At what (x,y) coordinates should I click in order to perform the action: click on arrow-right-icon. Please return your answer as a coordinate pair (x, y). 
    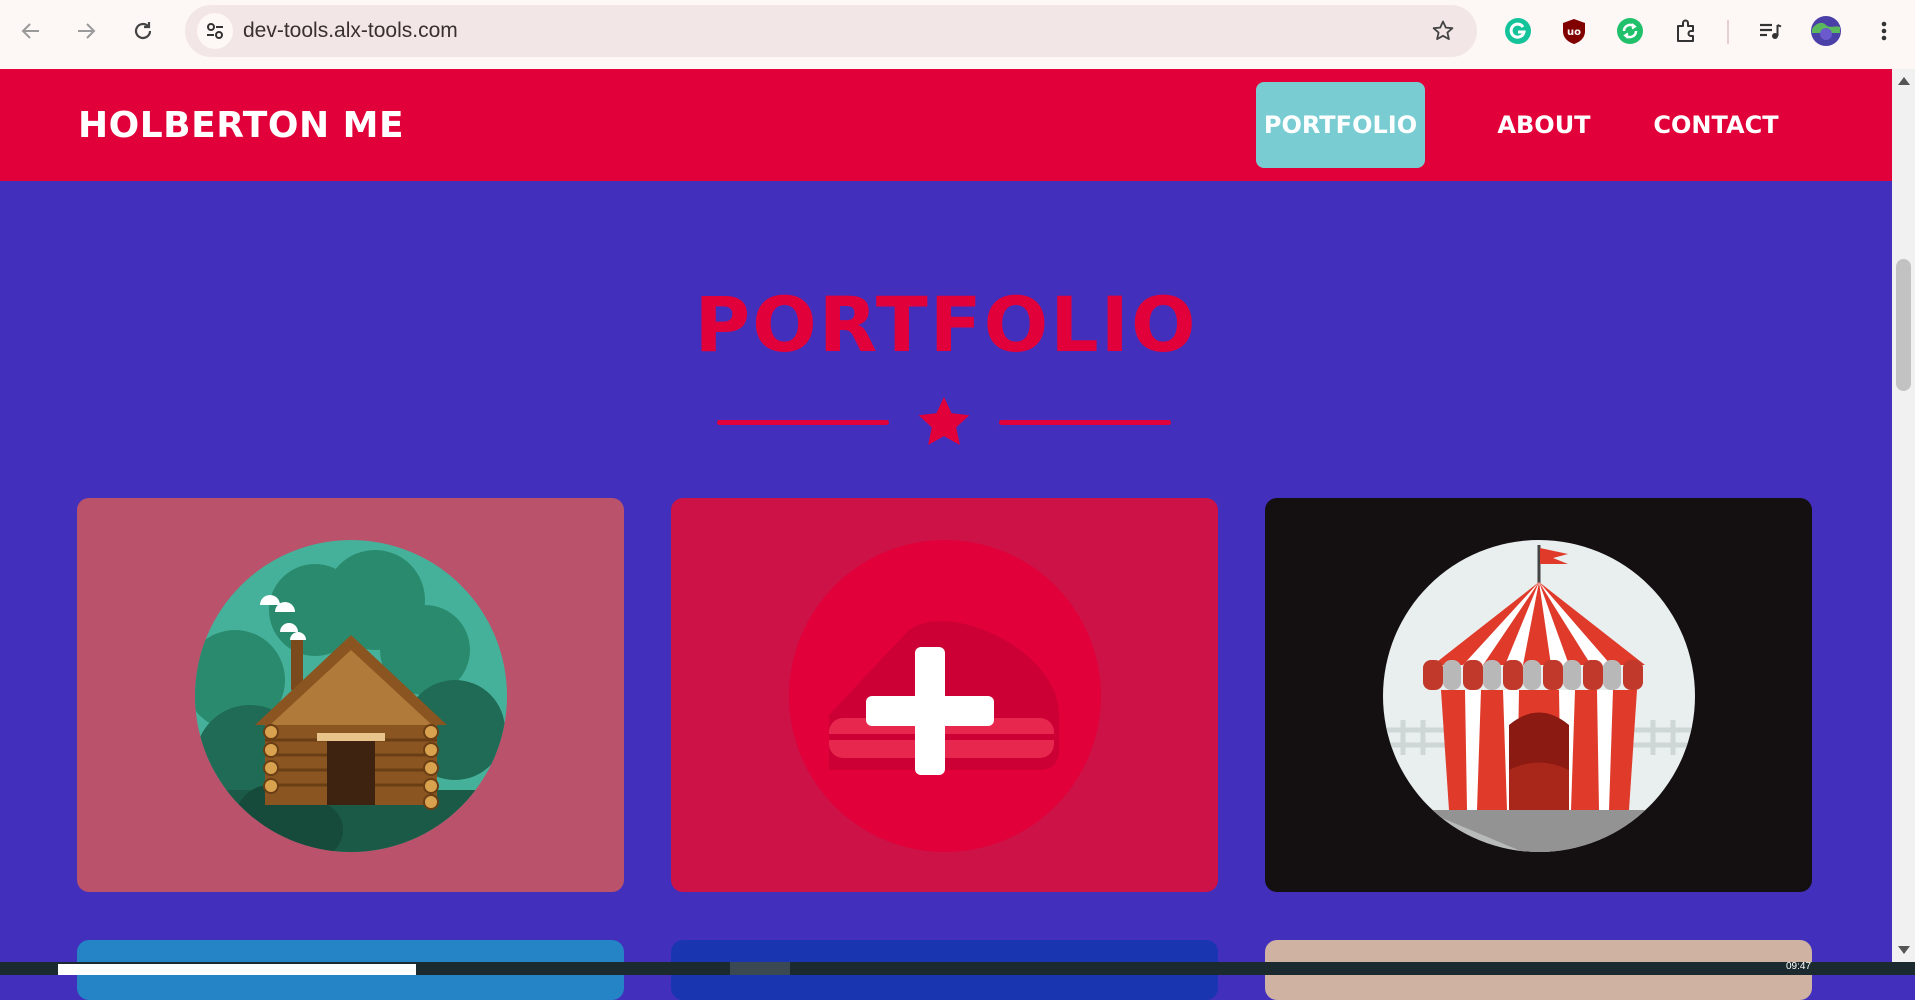
    Looking at the image, I should click on (87, 31).